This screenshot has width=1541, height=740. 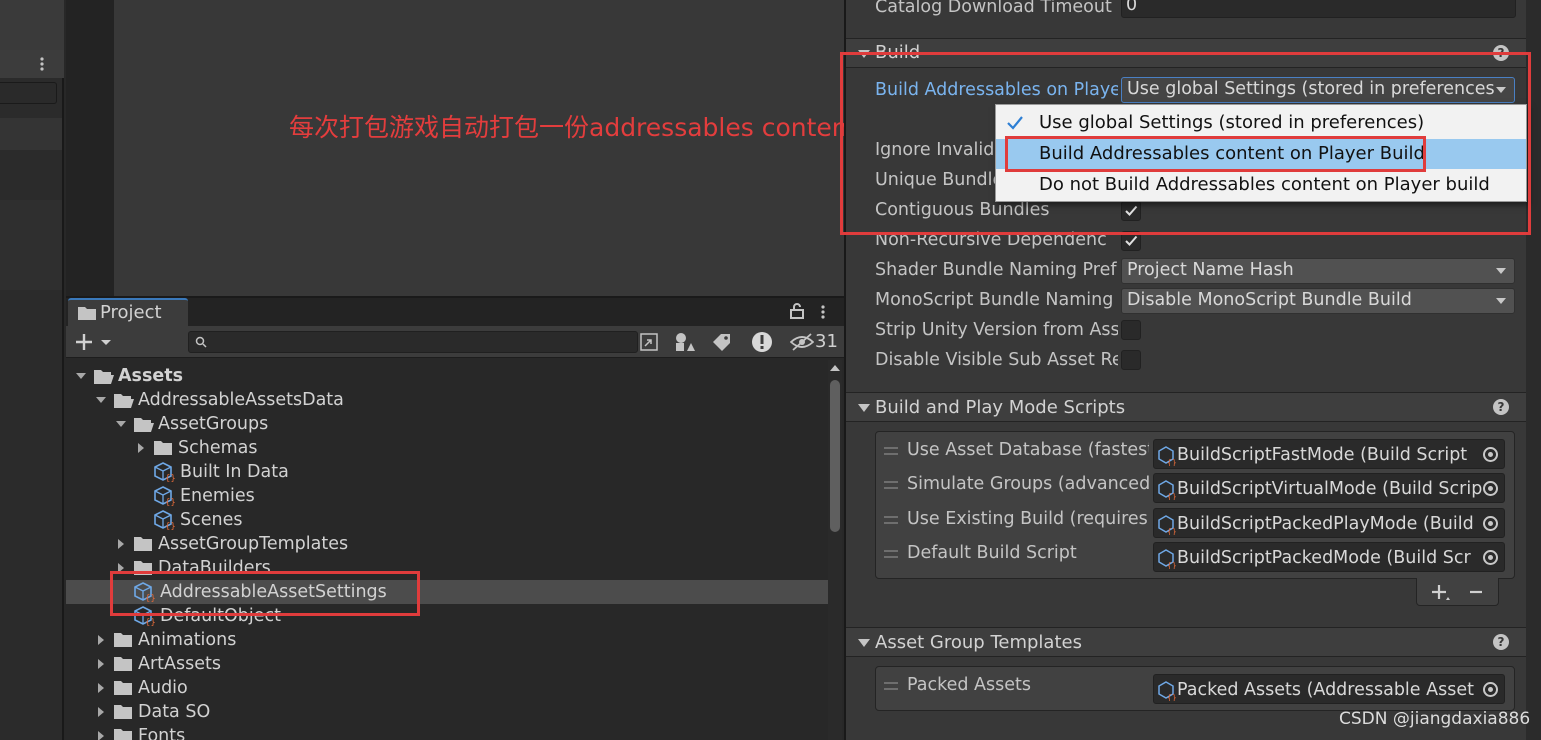 What do you see at coordinates (447, 712) in the screenshot?
I see `tree-row-data-so: Data SO` at bounding box center [447, 712].